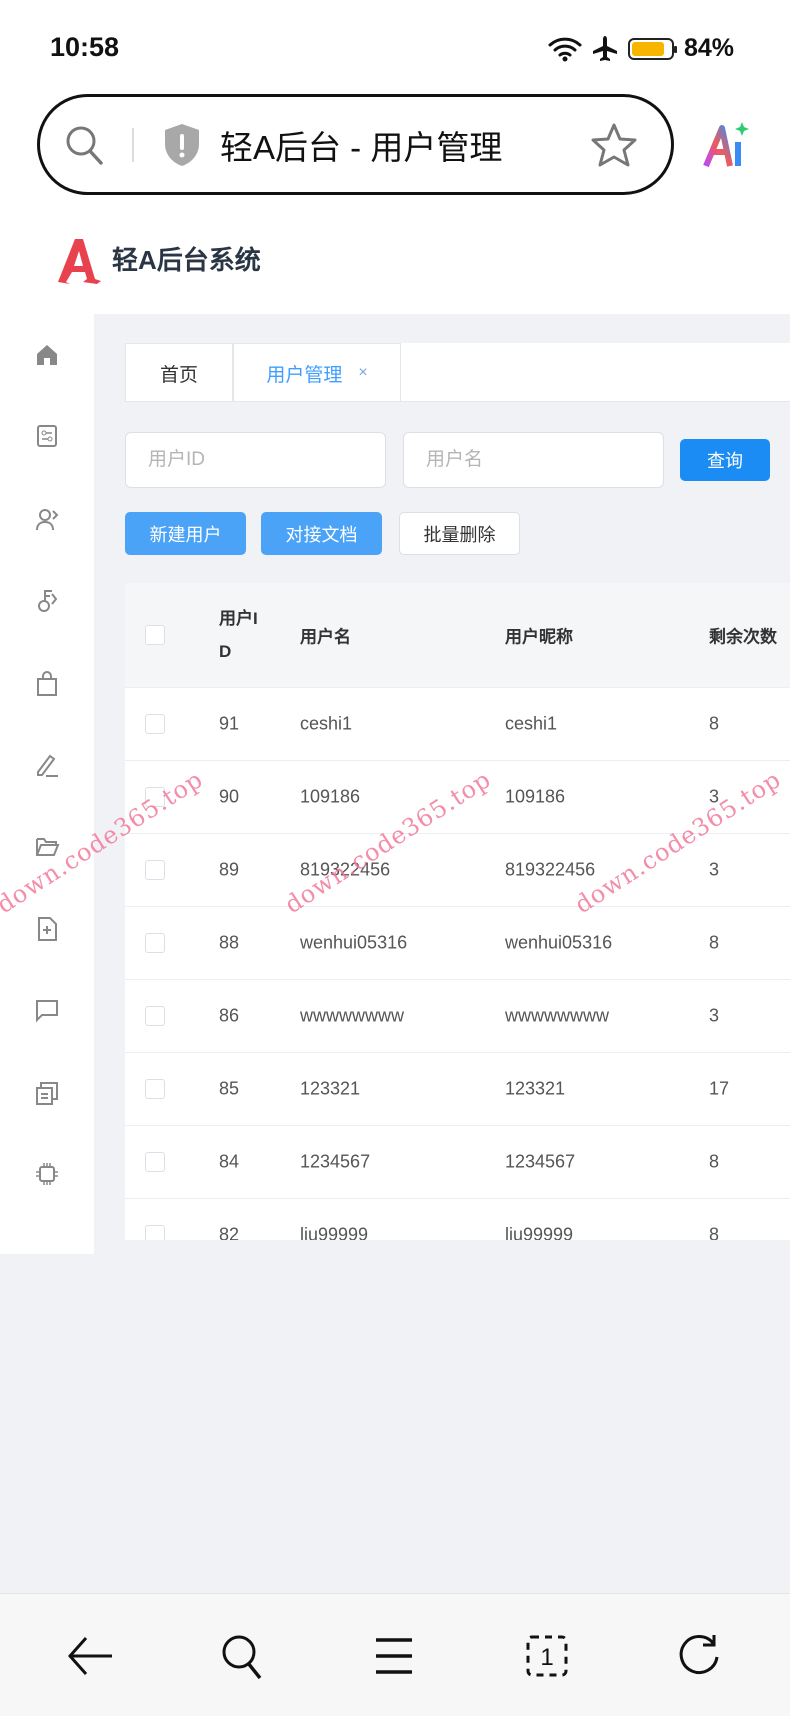  I want to click on back-icon, so click(89, 1656).